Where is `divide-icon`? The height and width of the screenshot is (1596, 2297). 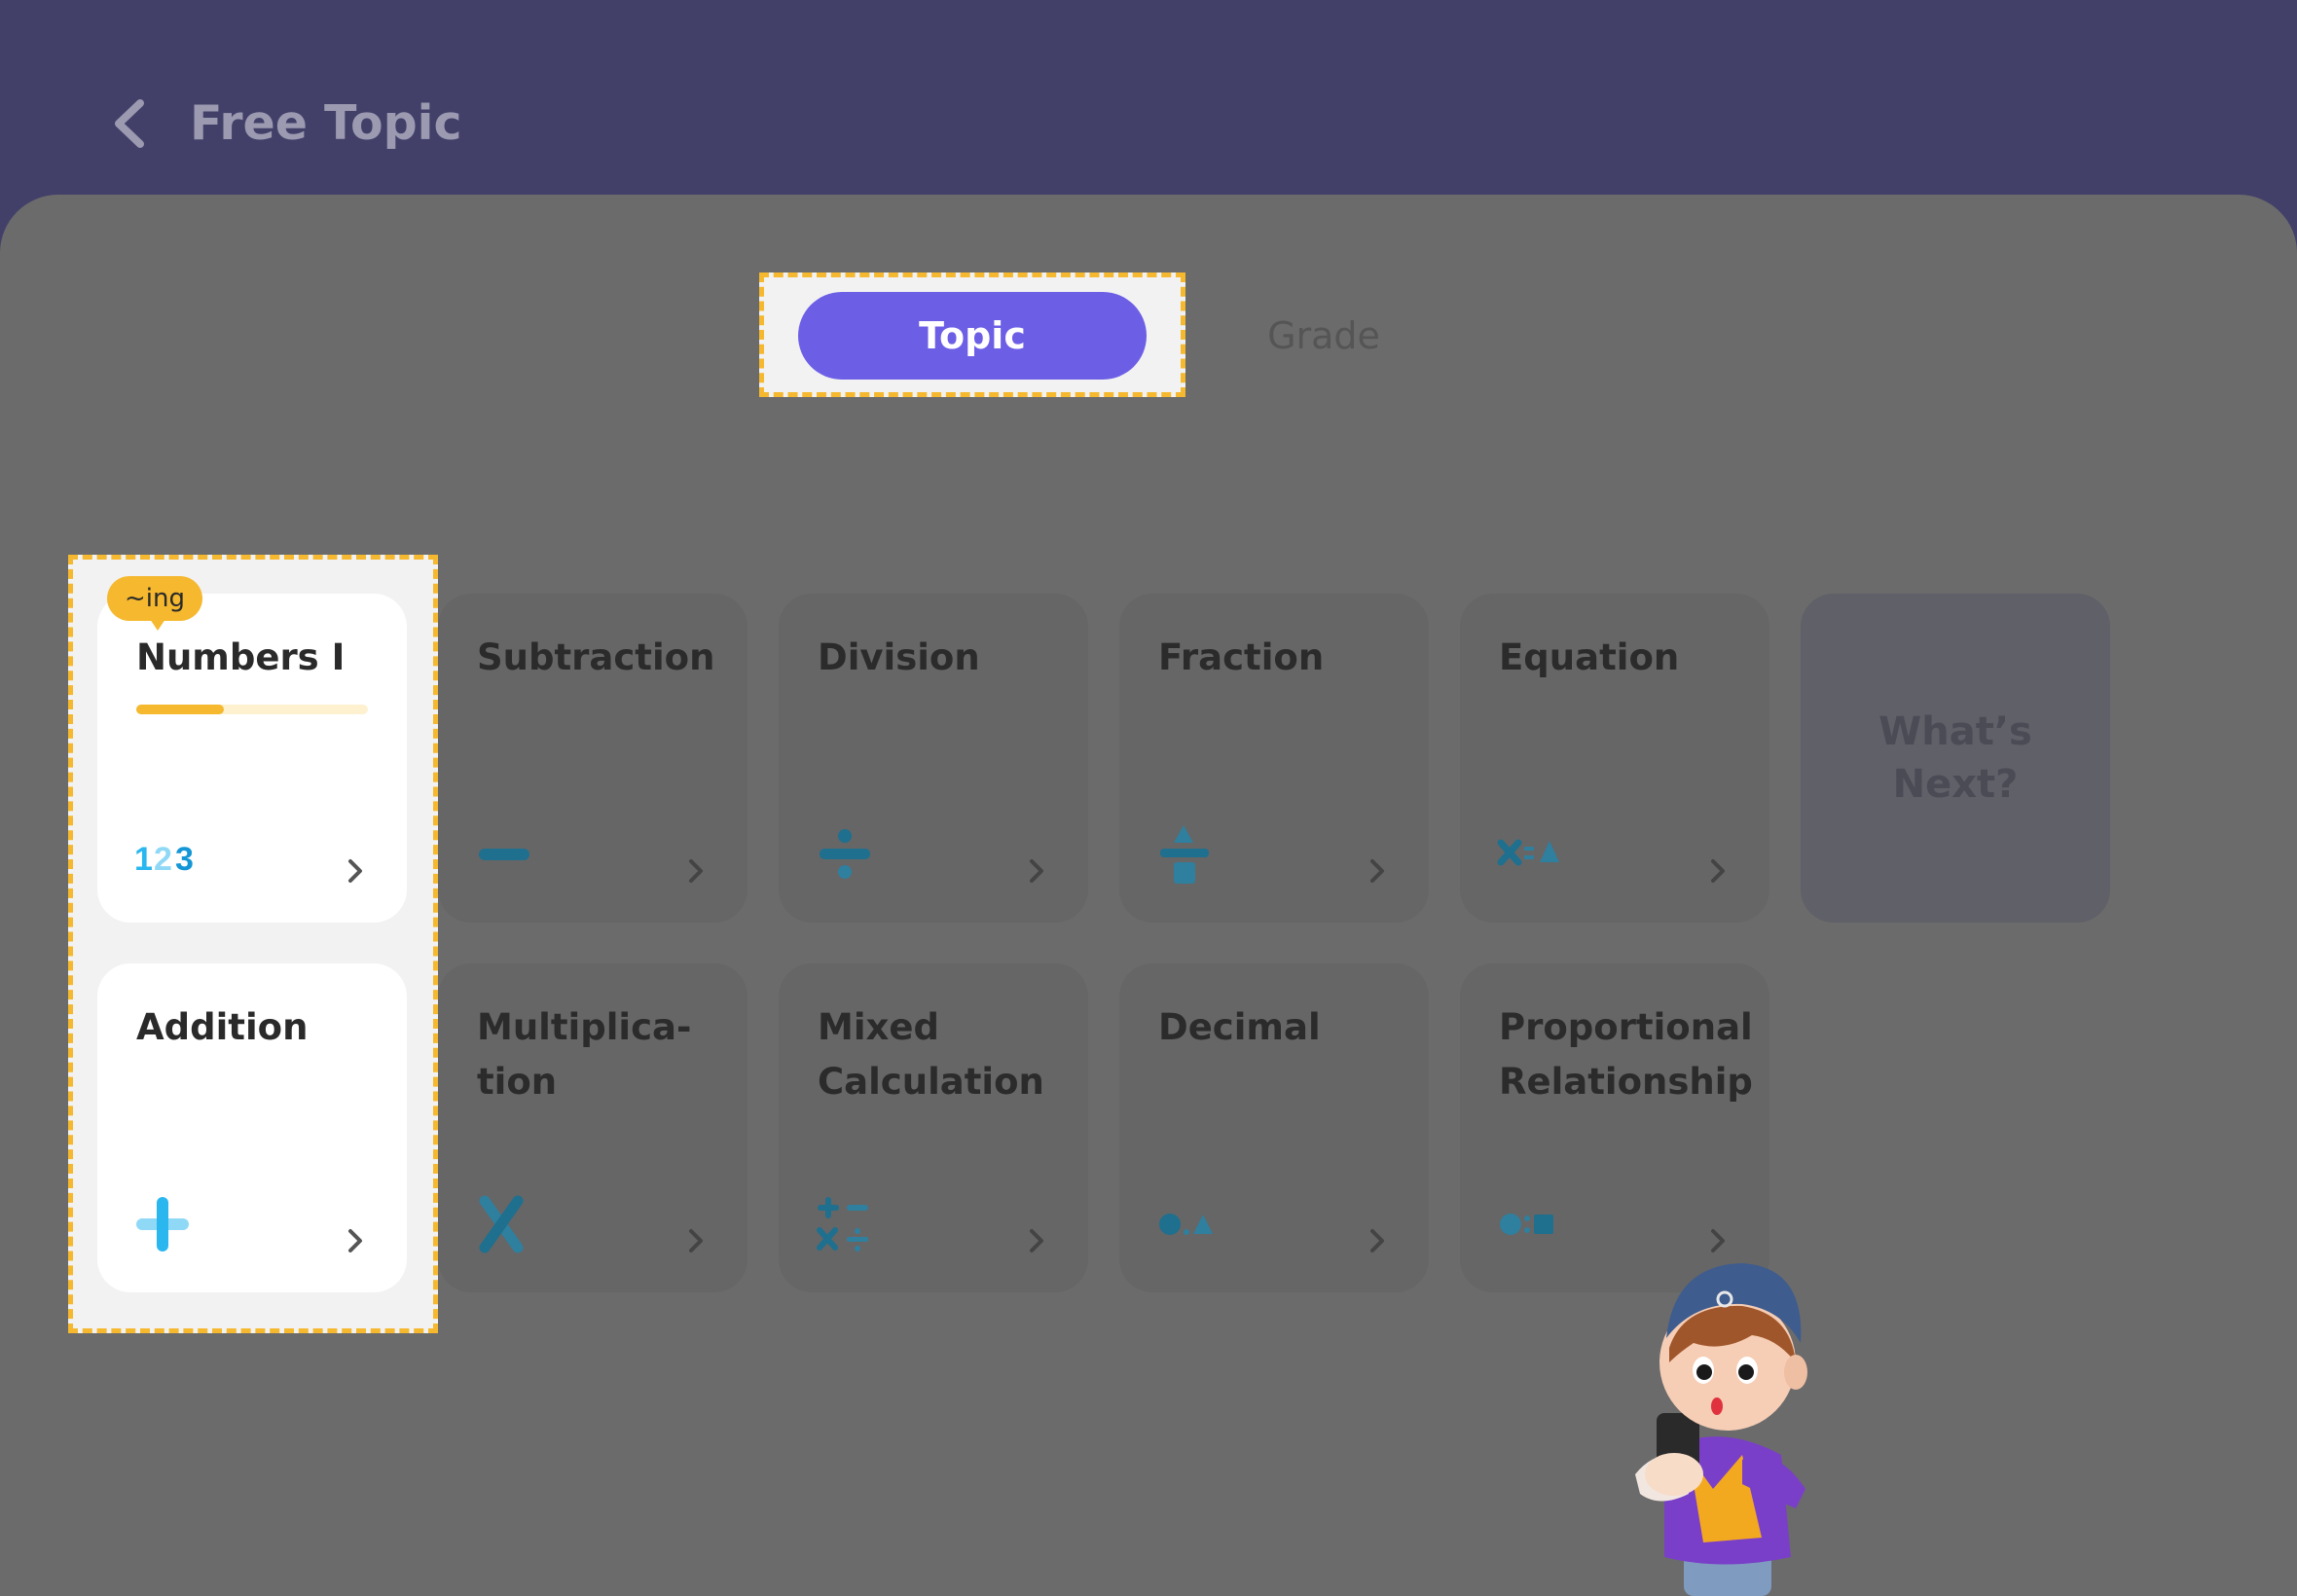
divide-icon is located at coordinates (845, 854).